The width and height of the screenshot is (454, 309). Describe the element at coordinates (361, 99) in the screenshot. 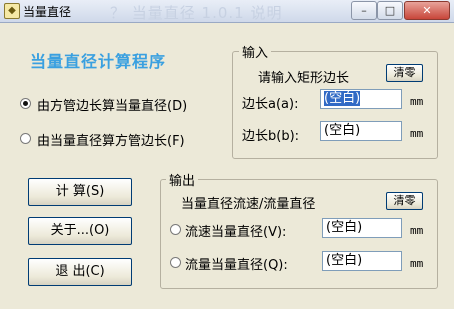

I see `side-a-input: (空白)` at that location.